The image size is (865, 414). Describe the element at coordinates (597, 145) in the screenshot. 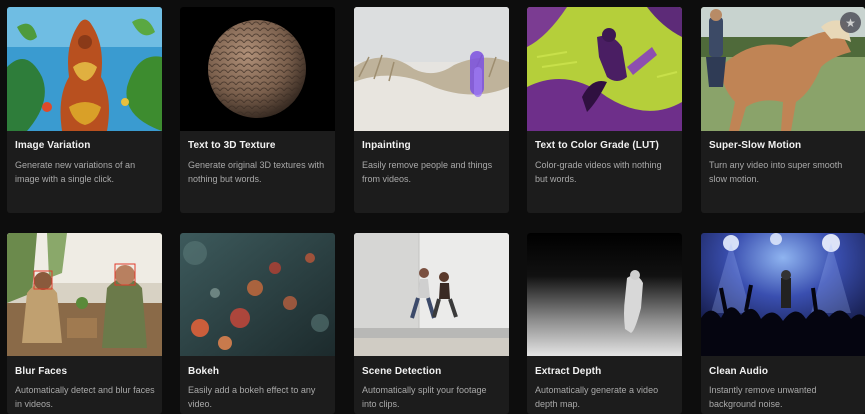

I see `card-title: Text to Color Grade (LUT)` at that location.